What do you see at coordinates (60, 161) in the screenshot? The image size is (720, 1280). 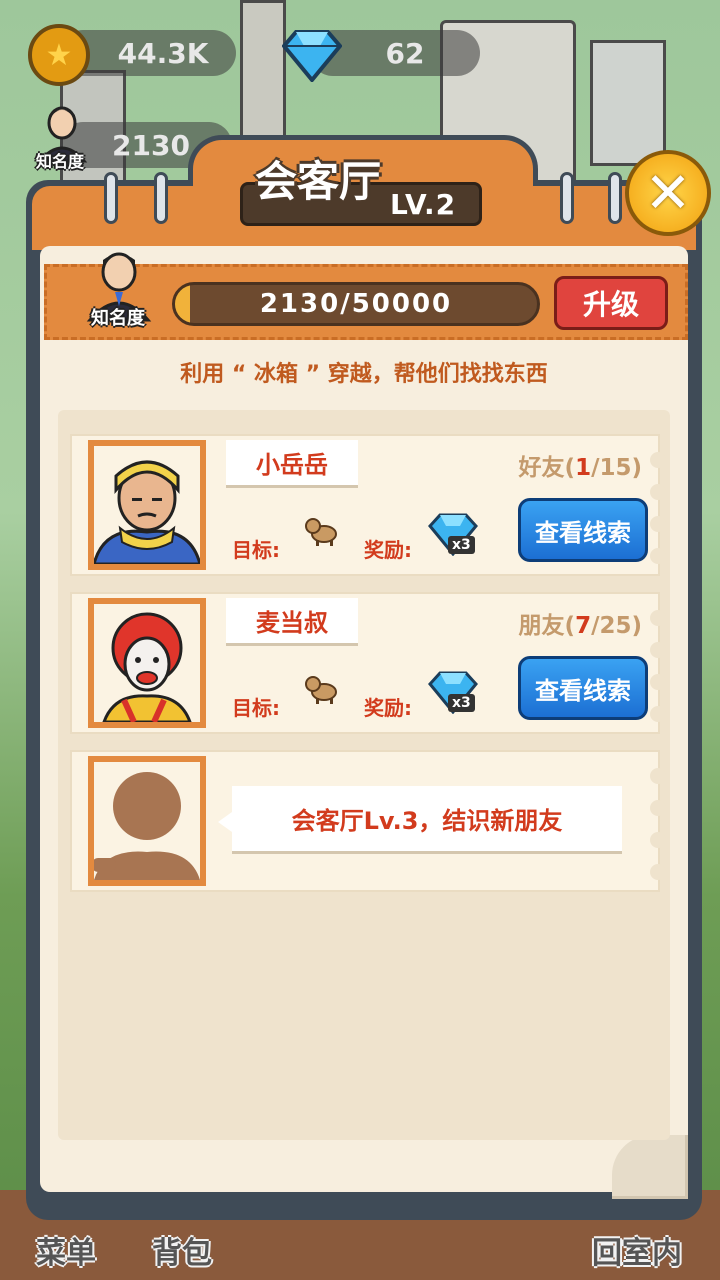 I see `fame-hud-label: 知名度` at bounding box center [60, 161].